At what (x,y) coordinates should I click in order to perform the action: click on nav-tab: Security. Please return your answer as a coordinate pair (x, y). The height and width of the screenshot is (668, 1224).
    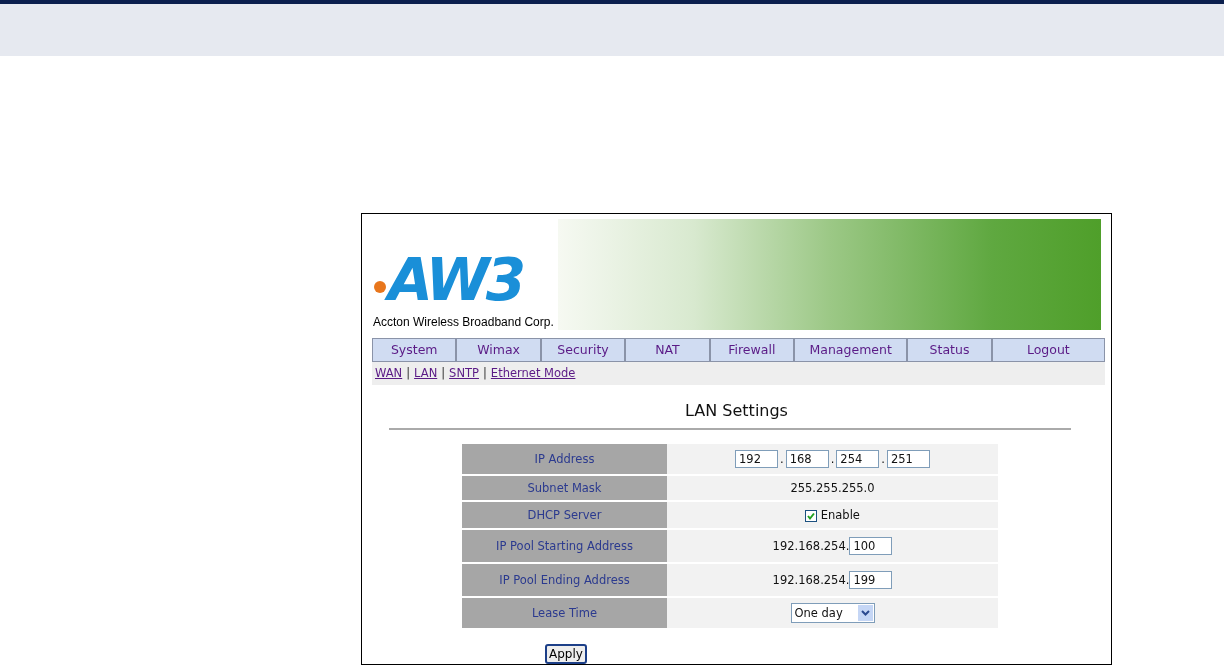
    Looking at the image, I should click on (583, 349).